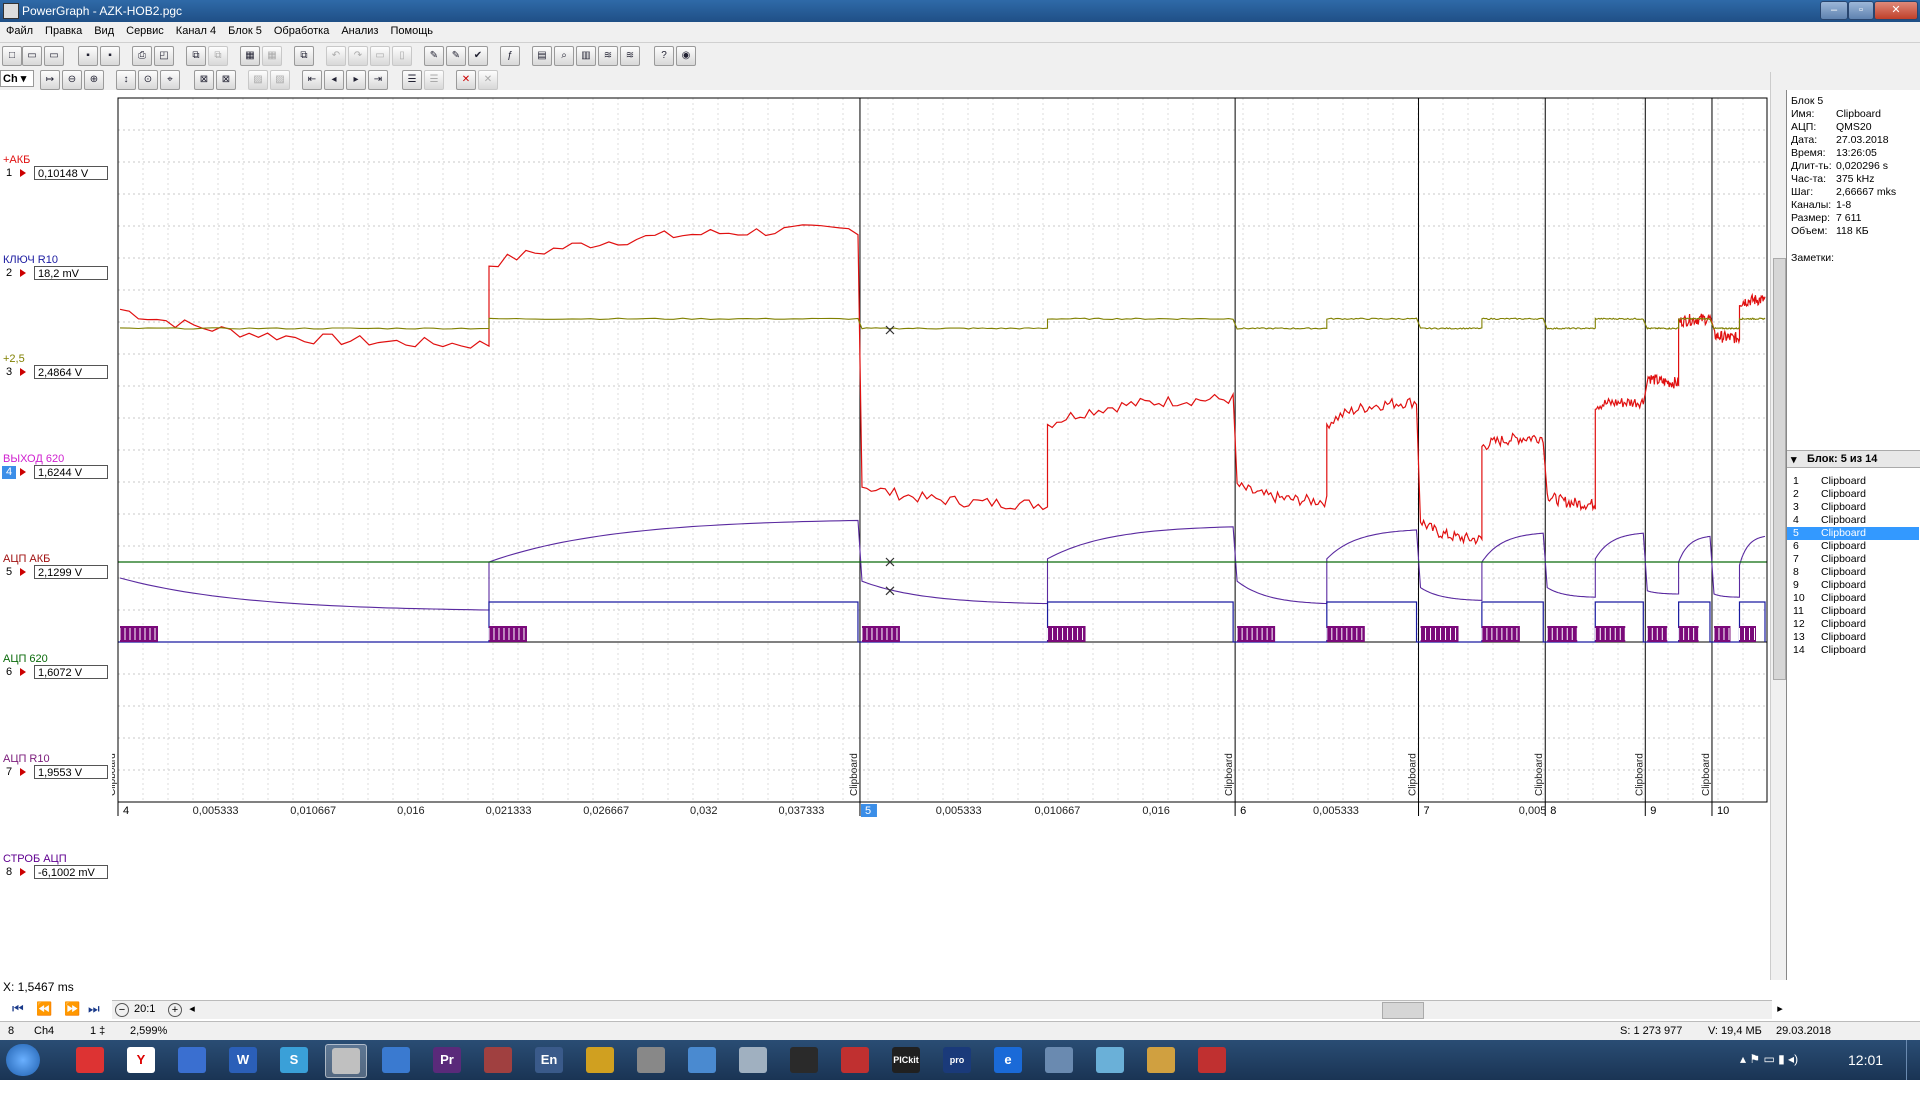 The height and width of the screenshot is (1101, 1920). What do you see at coordinates (56, 773) in the screenshot?
I see `channel-row: 7 1,9553 V` at bounding box center [56, 773].